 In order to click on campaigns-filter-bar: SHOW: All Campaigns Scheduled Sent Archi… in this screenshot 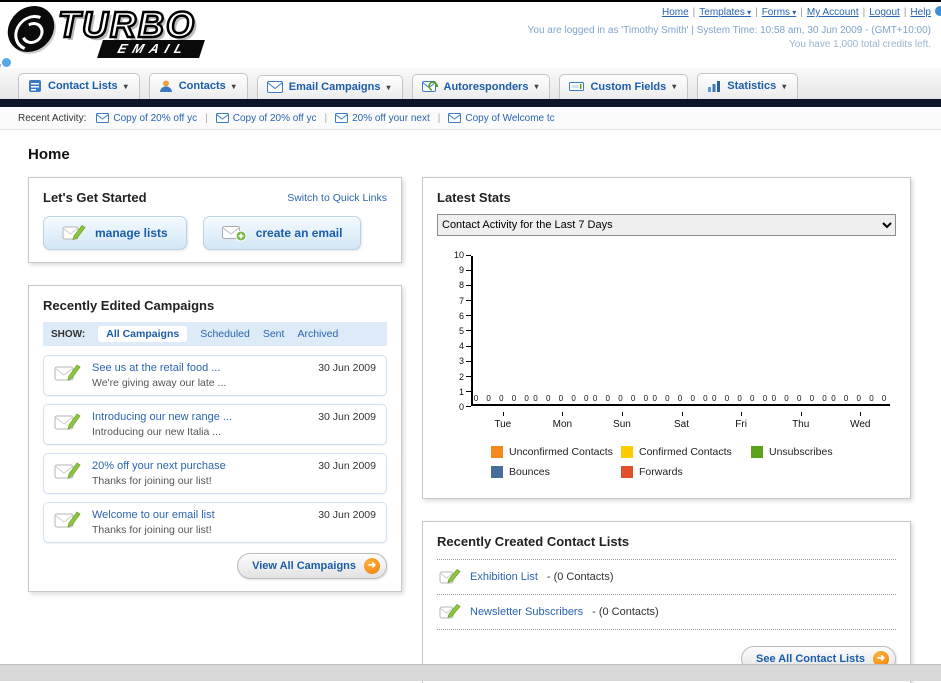, I will do `click(215, 334)`.